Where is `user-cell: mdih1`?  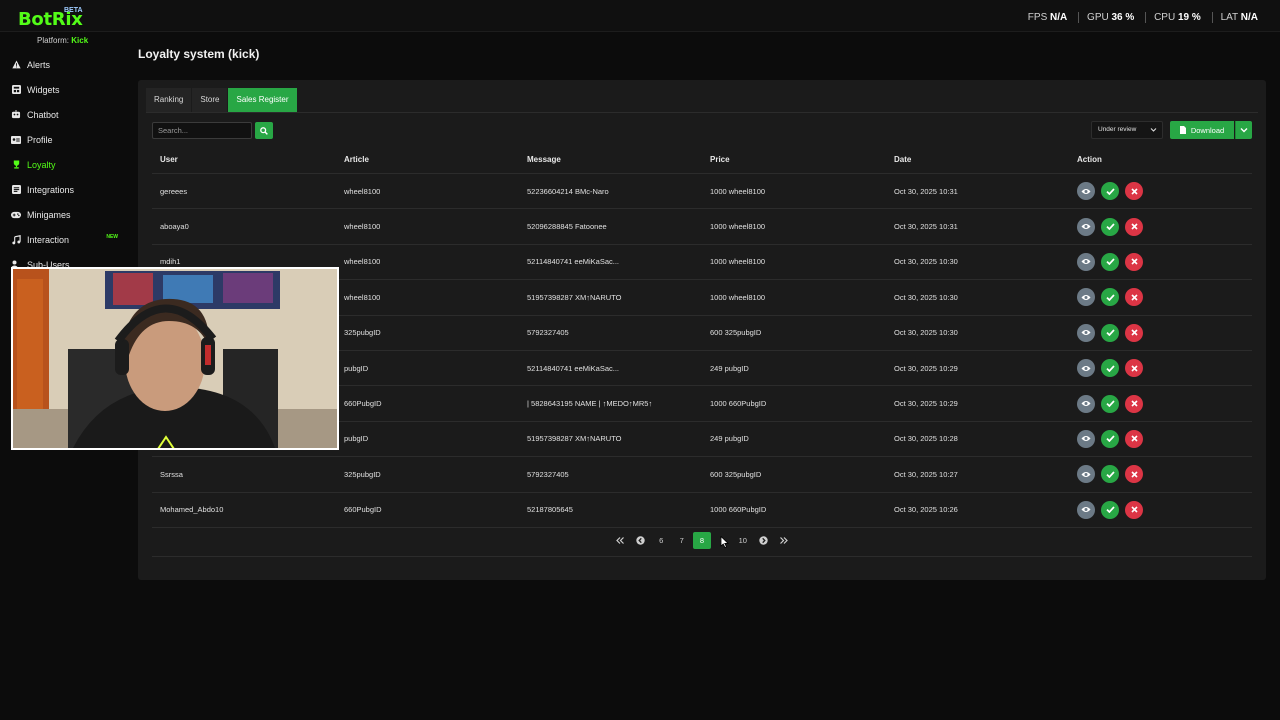 user-cell: mdih1 is located at coordinates (170, 262).